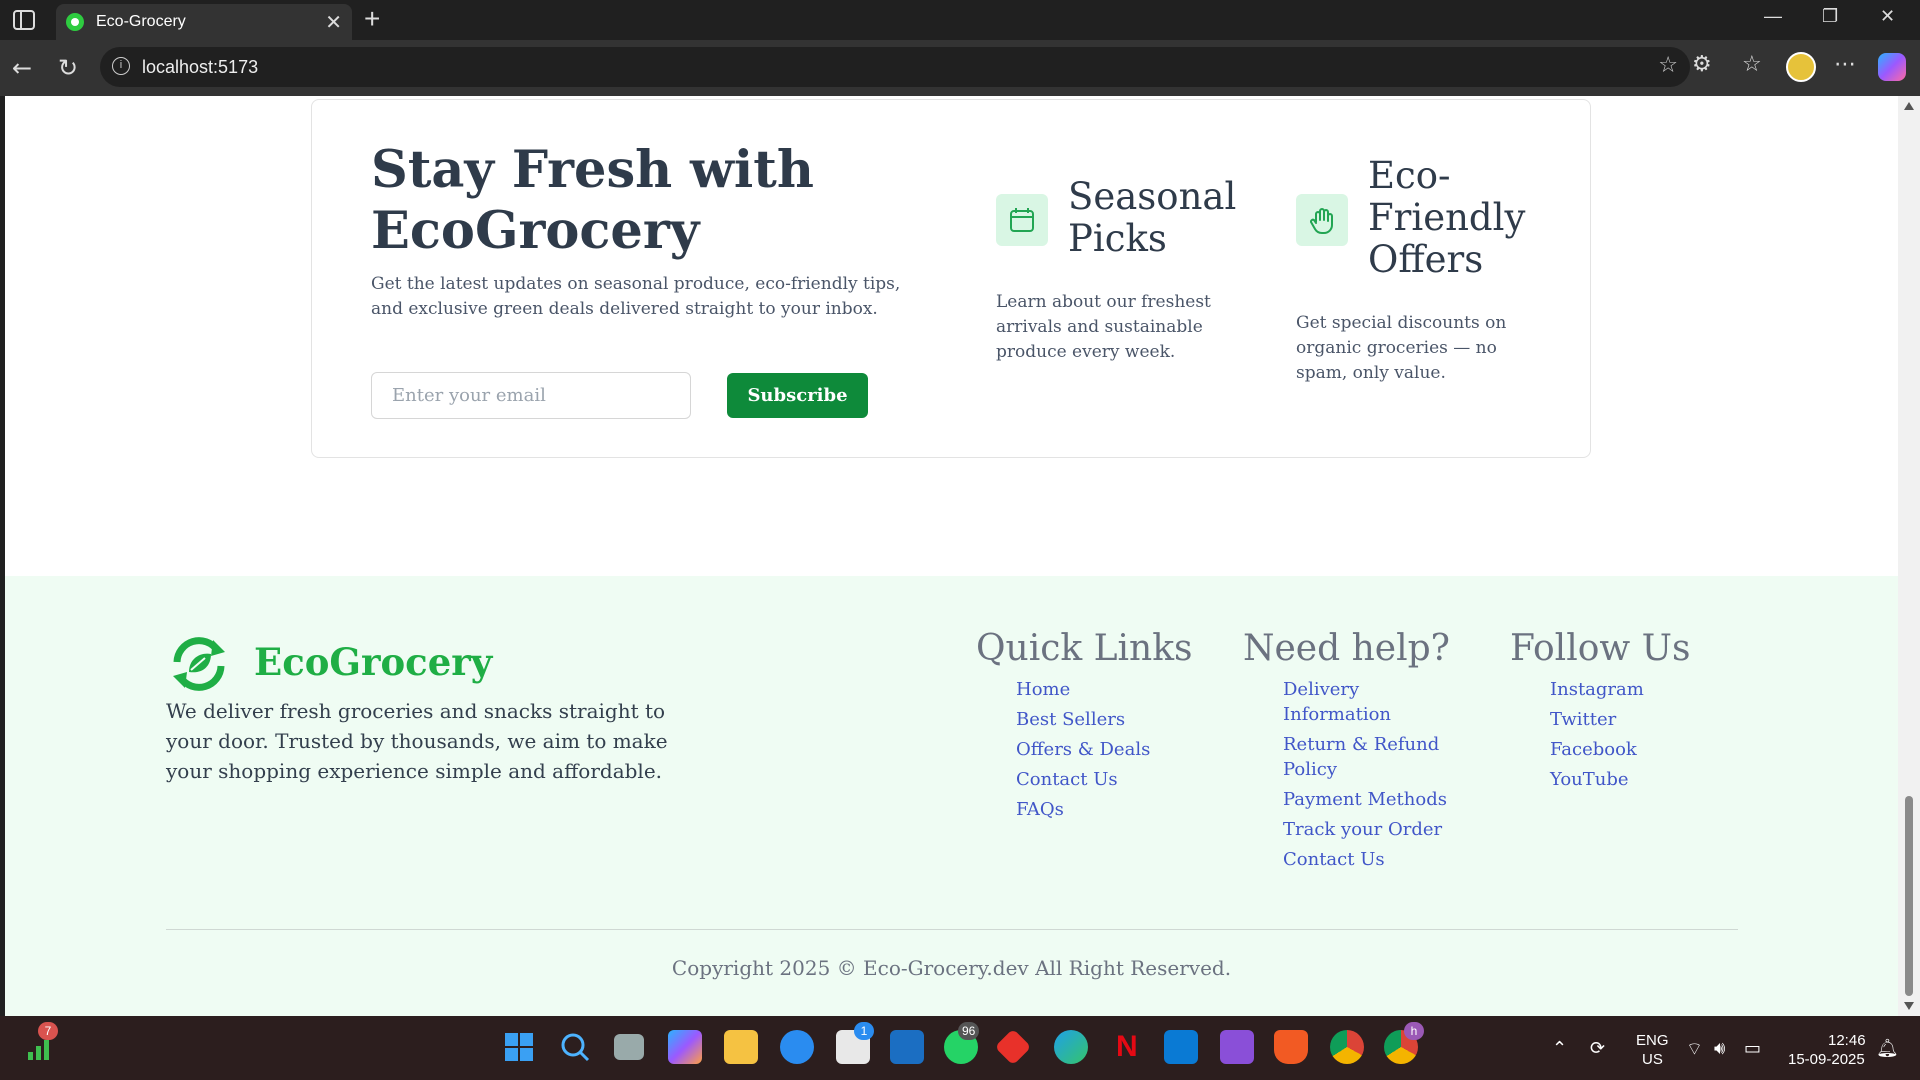 This screenshot has height=1080, width=1920. Describe the element at coordinates (1104, 809) in the screenshot. I see `footer-link-faqs: FAQs` at that location.